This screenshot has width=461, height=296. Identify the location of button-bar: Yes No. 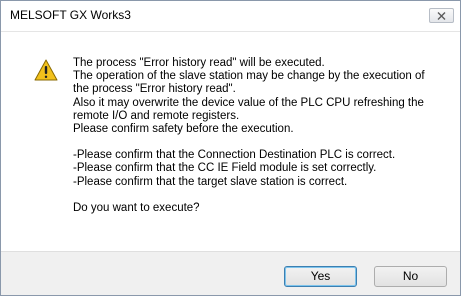
(230, 273).